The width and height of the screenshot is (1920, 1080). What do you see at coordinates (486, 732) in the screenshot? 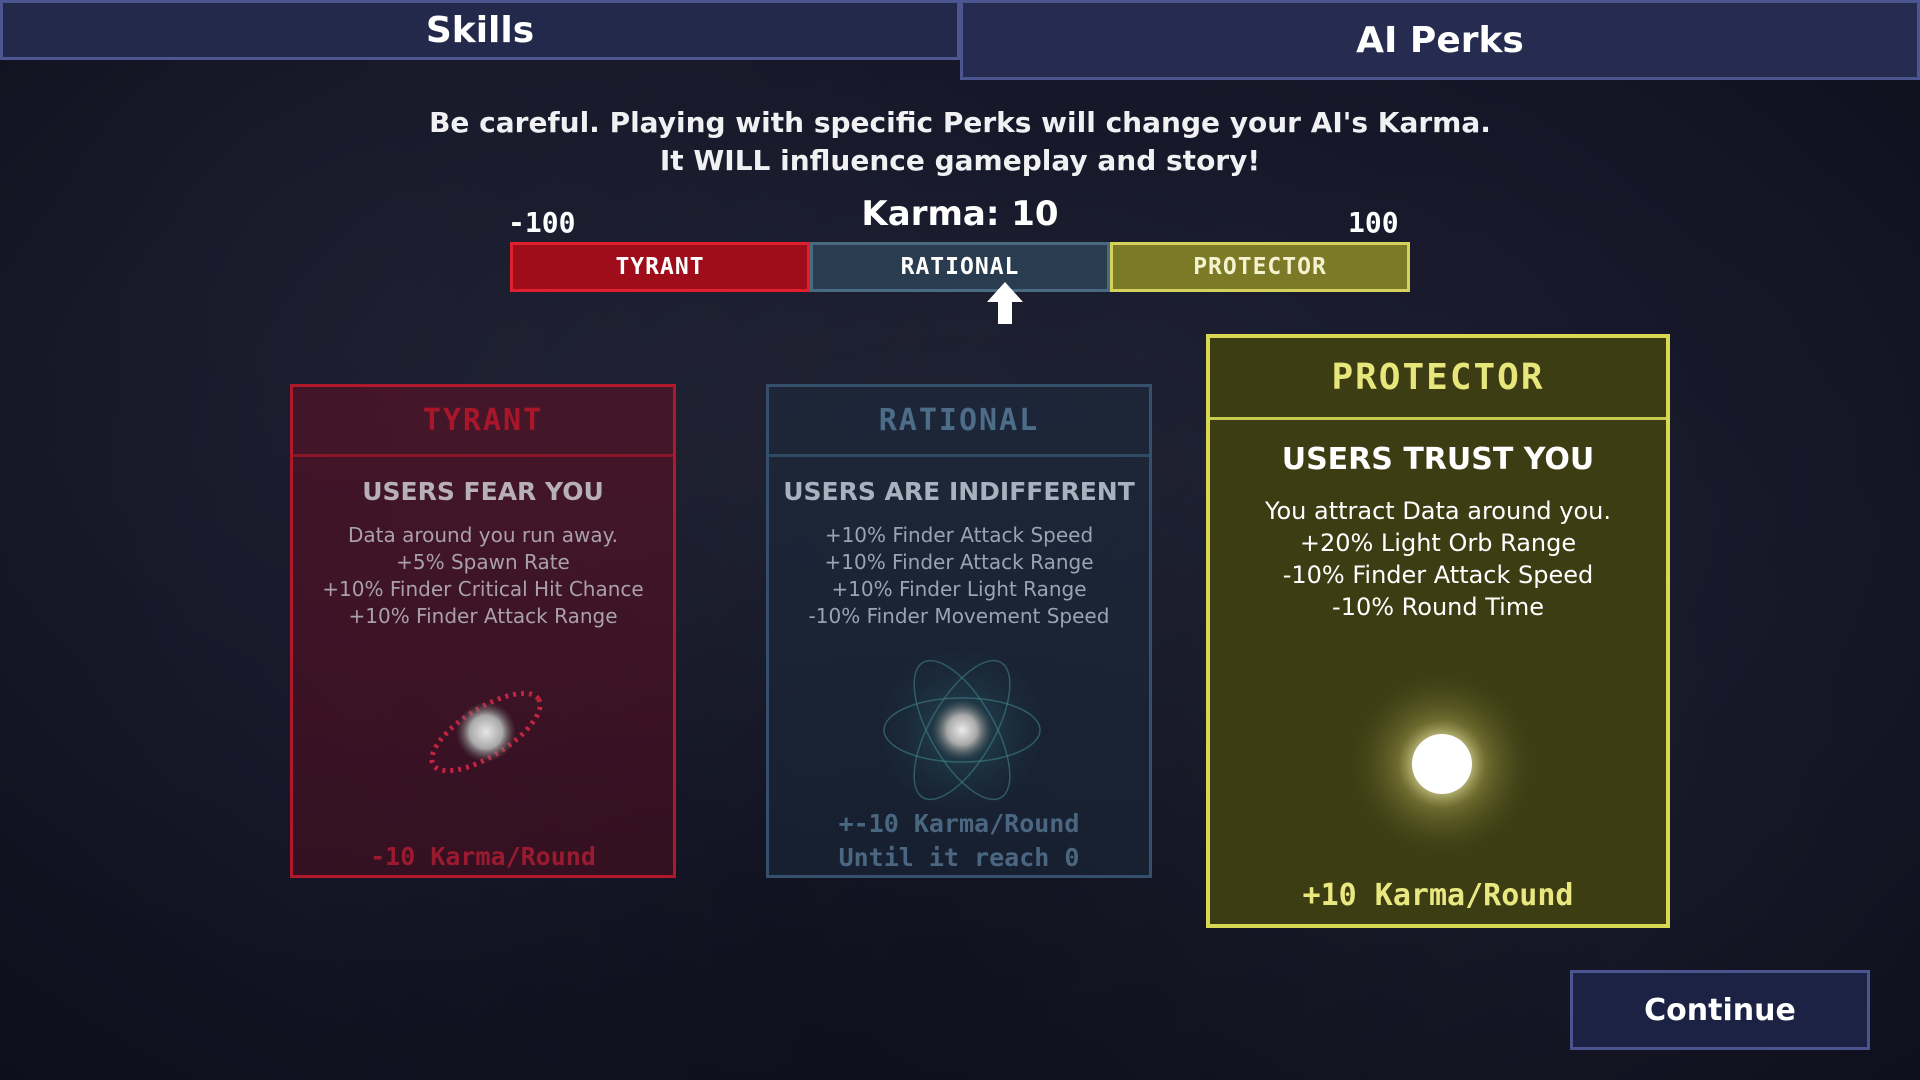
I see `tyrant-orb-icon` at bounding box center [486, 732].